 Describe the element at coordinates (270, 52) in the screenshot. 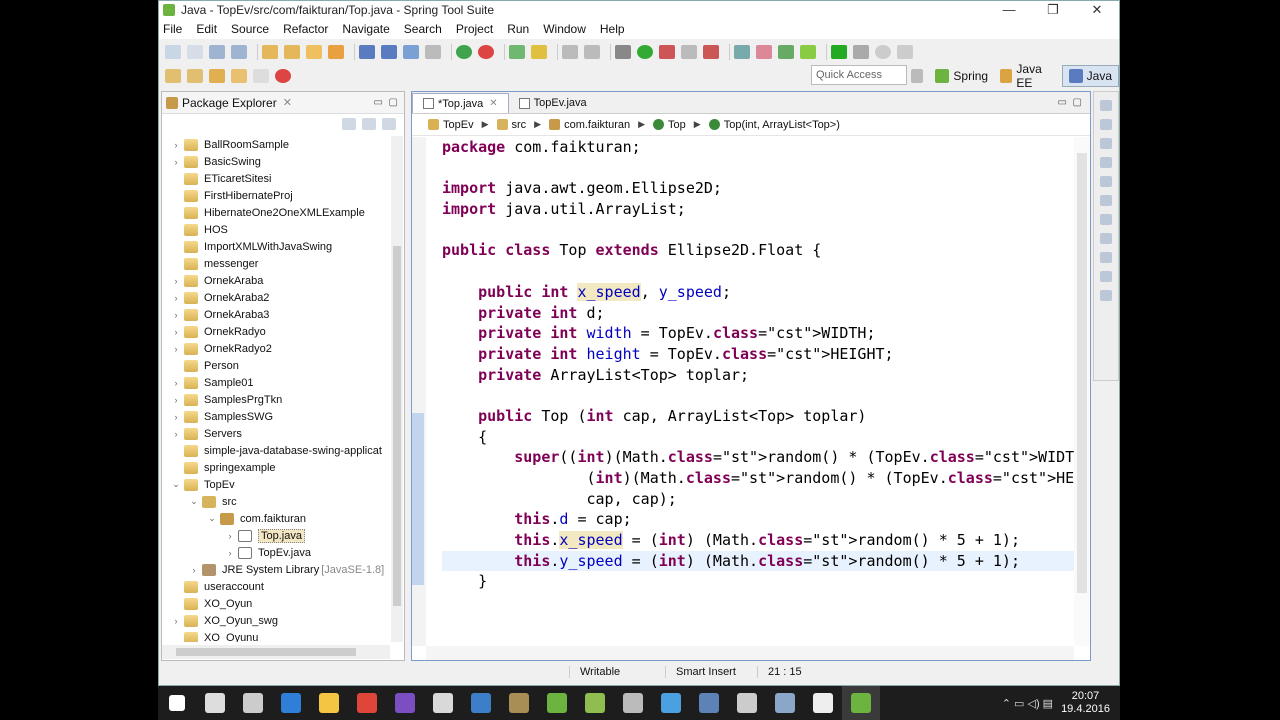

I see `open-type-icon` at that location.